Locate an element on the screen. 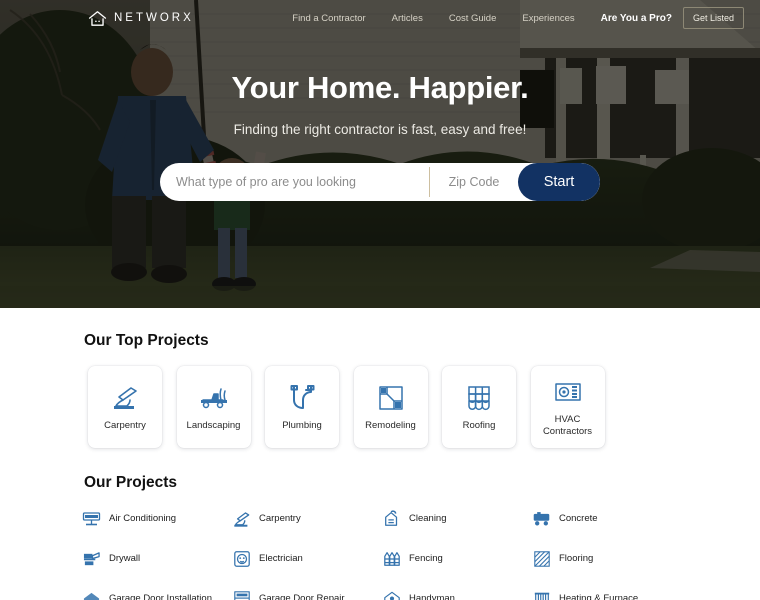 The height and width of the screenshot is (600, 760). fencing-icon is located at coordinates (391, 559).